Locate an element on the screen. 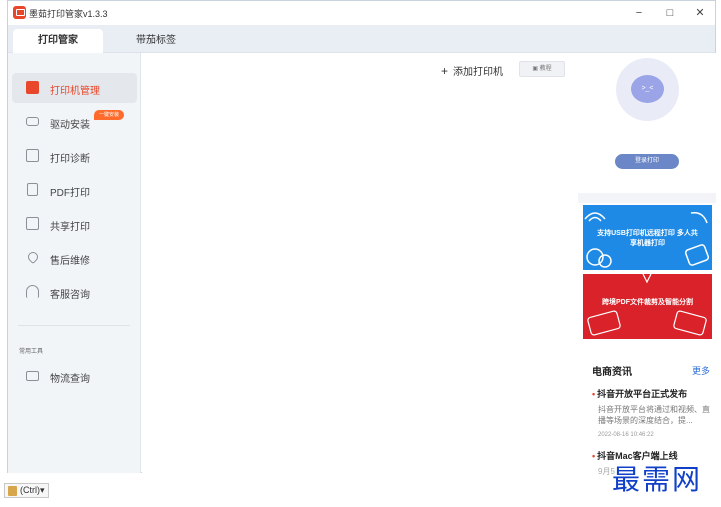 This screenshot has width=721, height=507. tab-bar: 打印管家 带茄标签 is located at coordinates (361, 39).